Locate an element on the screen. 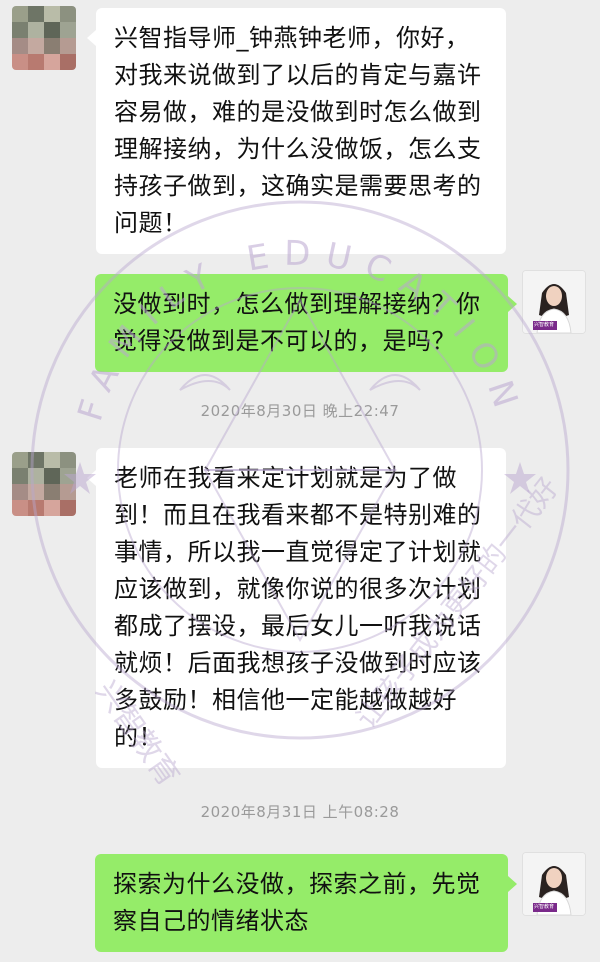 The height and width of the screenshot is (962, 600). timestamp: 2020年8月31日 上午08:28 is located at coordinates (300, 812).